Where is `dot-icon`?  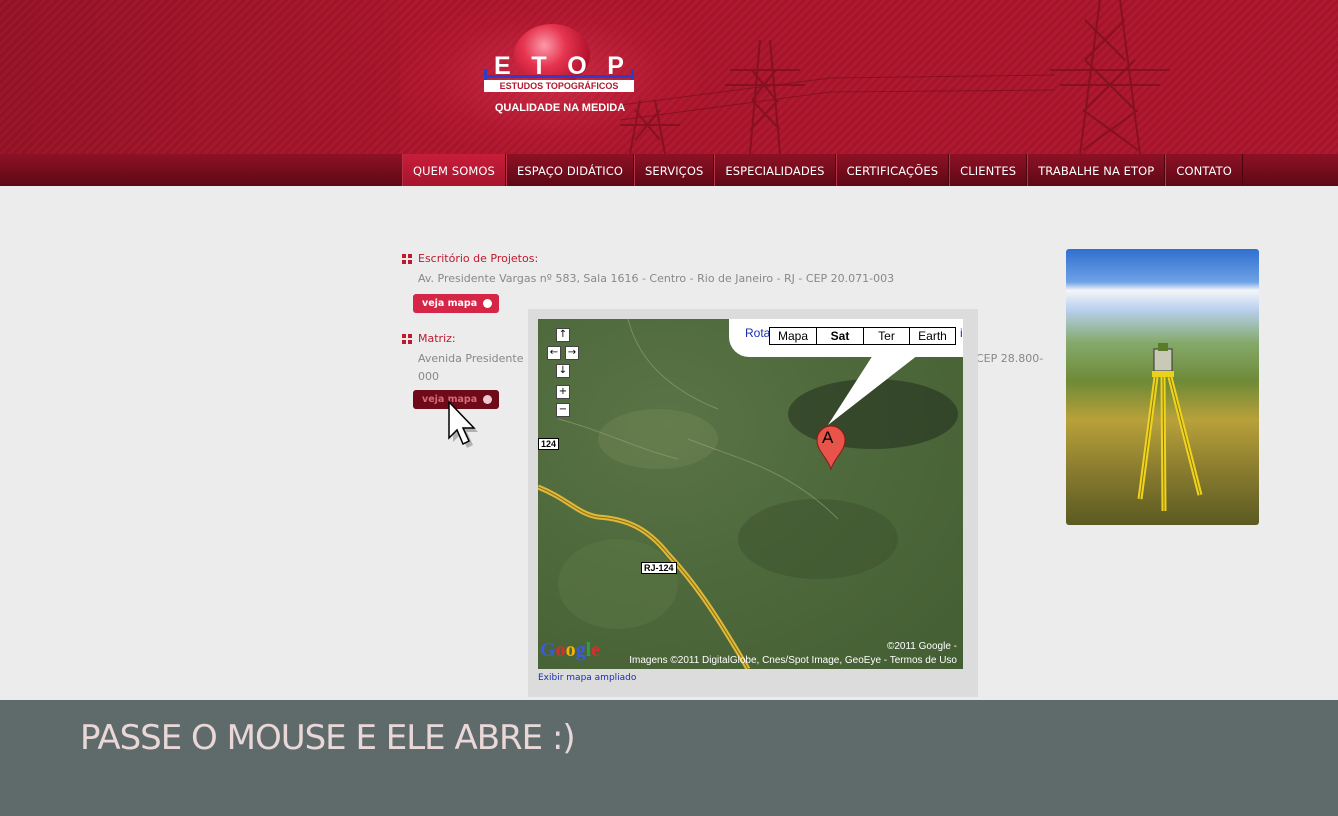 dot-icon is located at coordinates (487, 303).